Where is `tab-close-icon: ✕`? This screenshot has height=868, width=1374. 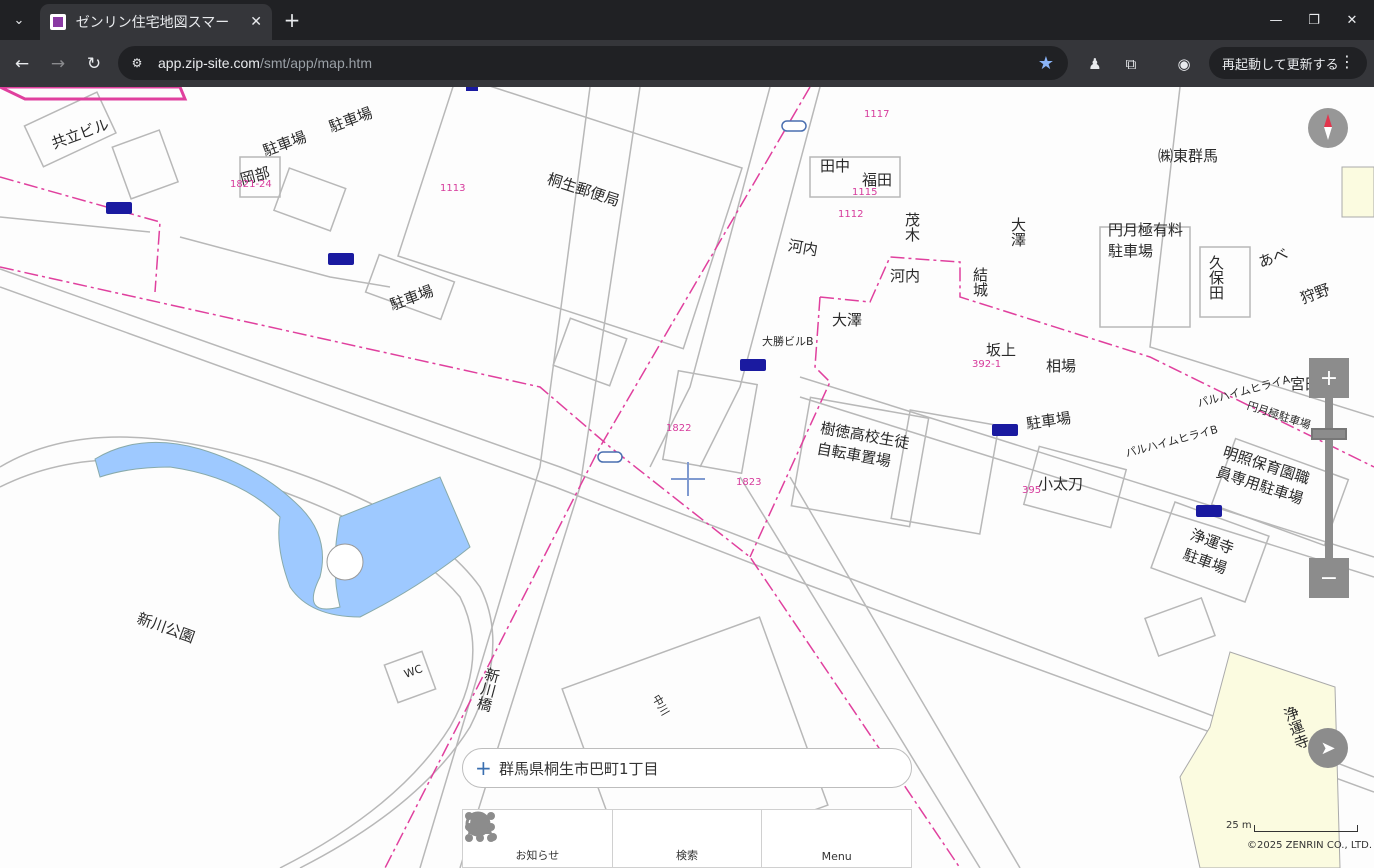
tab-close-icon: ✕ is located at coordinates (256, 22).